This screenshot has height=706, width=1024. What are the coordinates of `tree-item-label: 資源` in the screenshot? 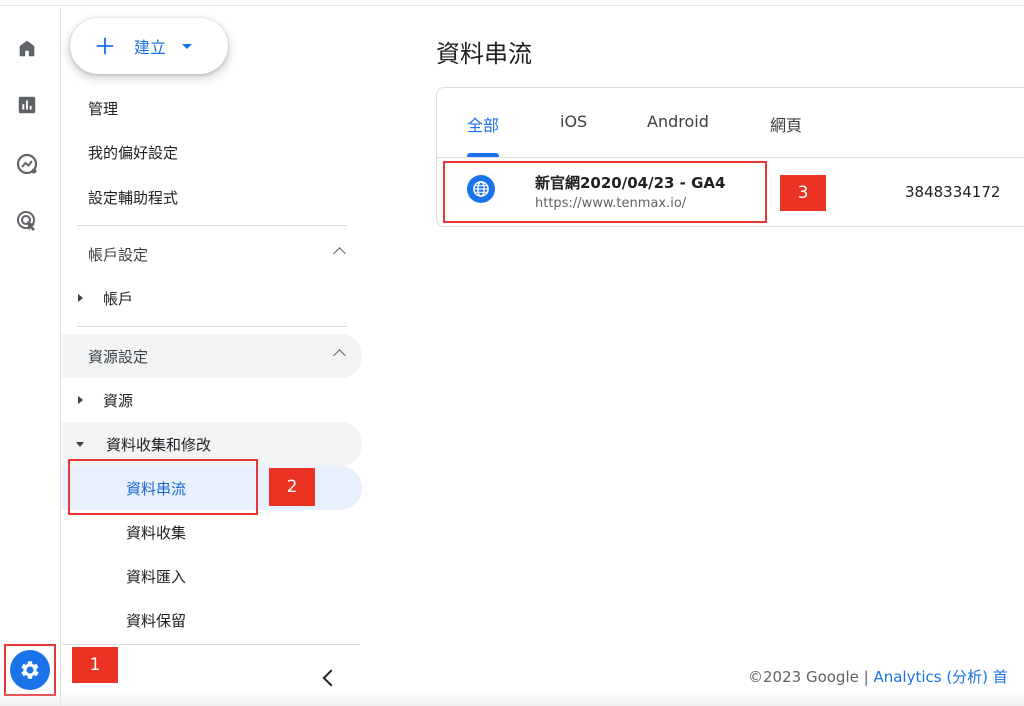 It's located at (118, 400).